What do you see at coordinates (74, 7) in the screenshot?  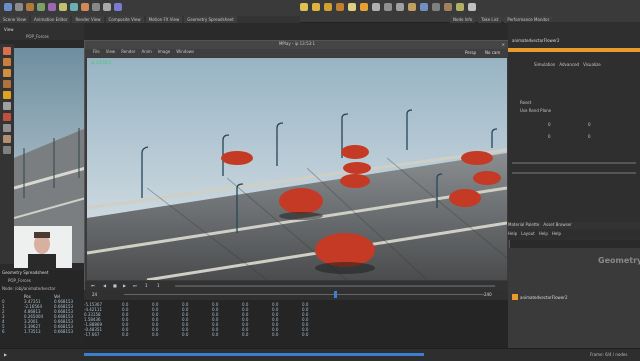 I see `path-tool-icon` at bounding box center [74, 7].